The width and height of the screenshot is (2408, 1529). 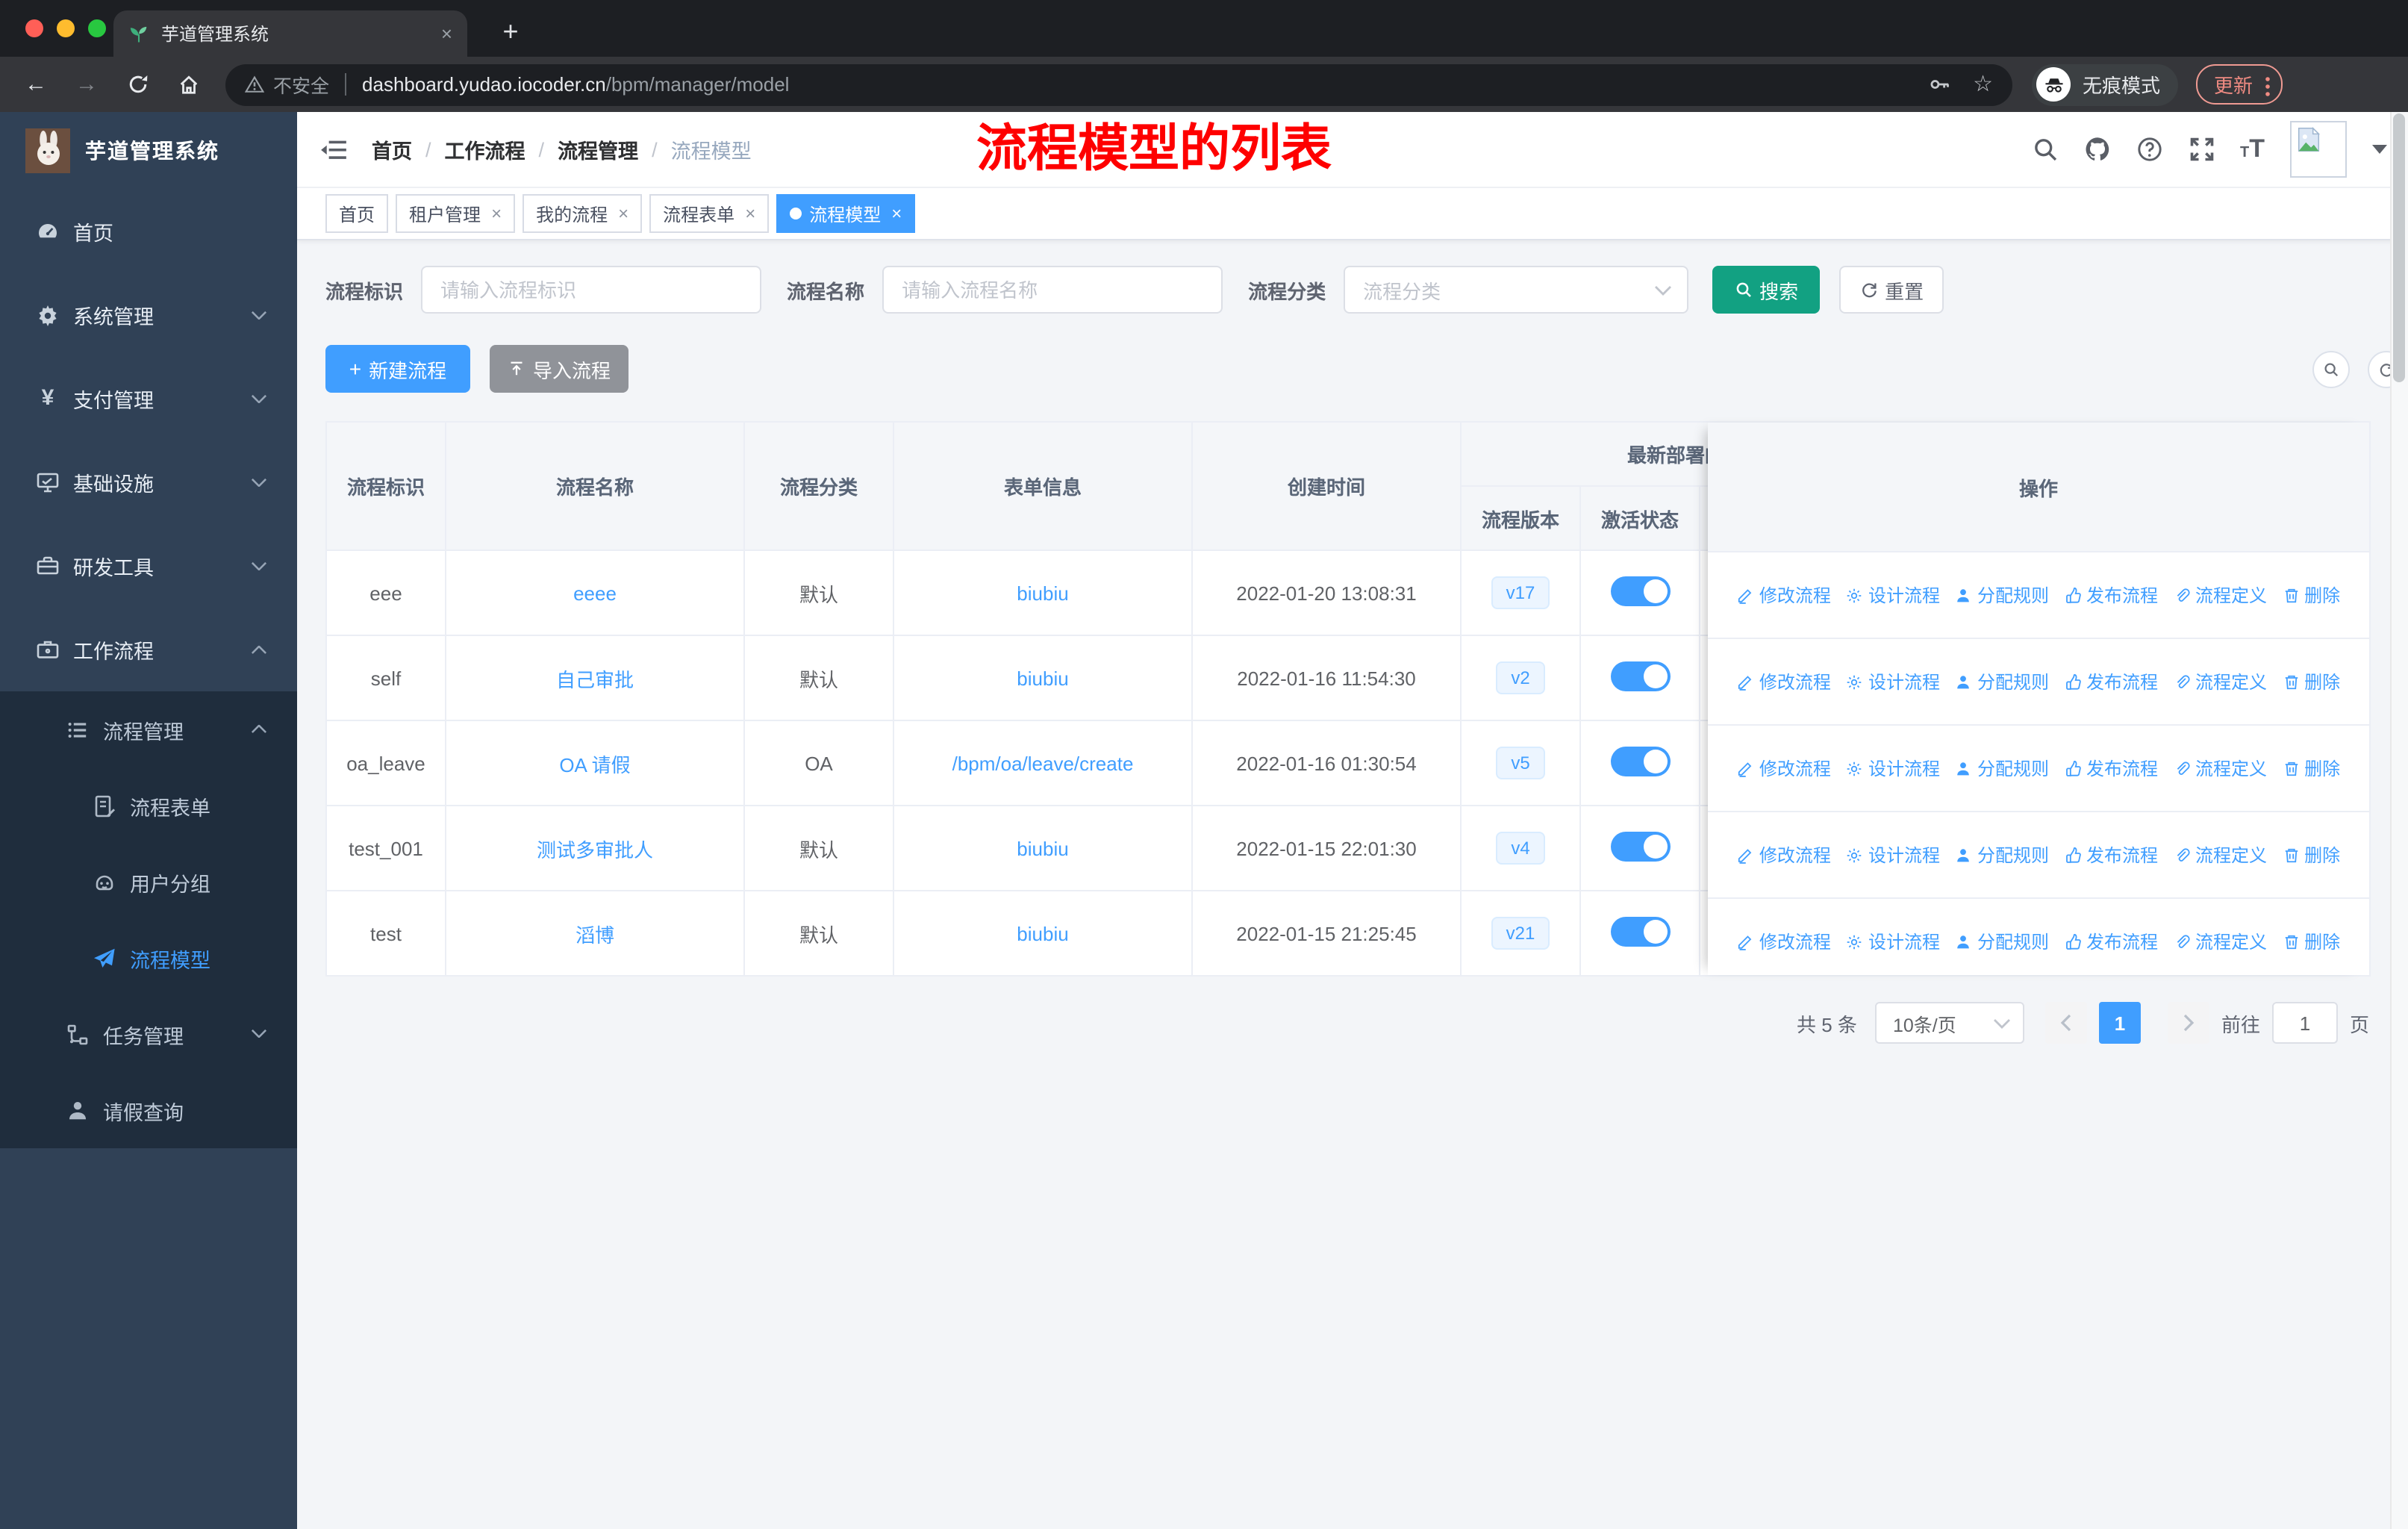 What do you see at coordinates (148, 1034) in the screenshot?
I see `sidebar-item-task-mgmt: 任务管理` at bounding box center [148, 1034].